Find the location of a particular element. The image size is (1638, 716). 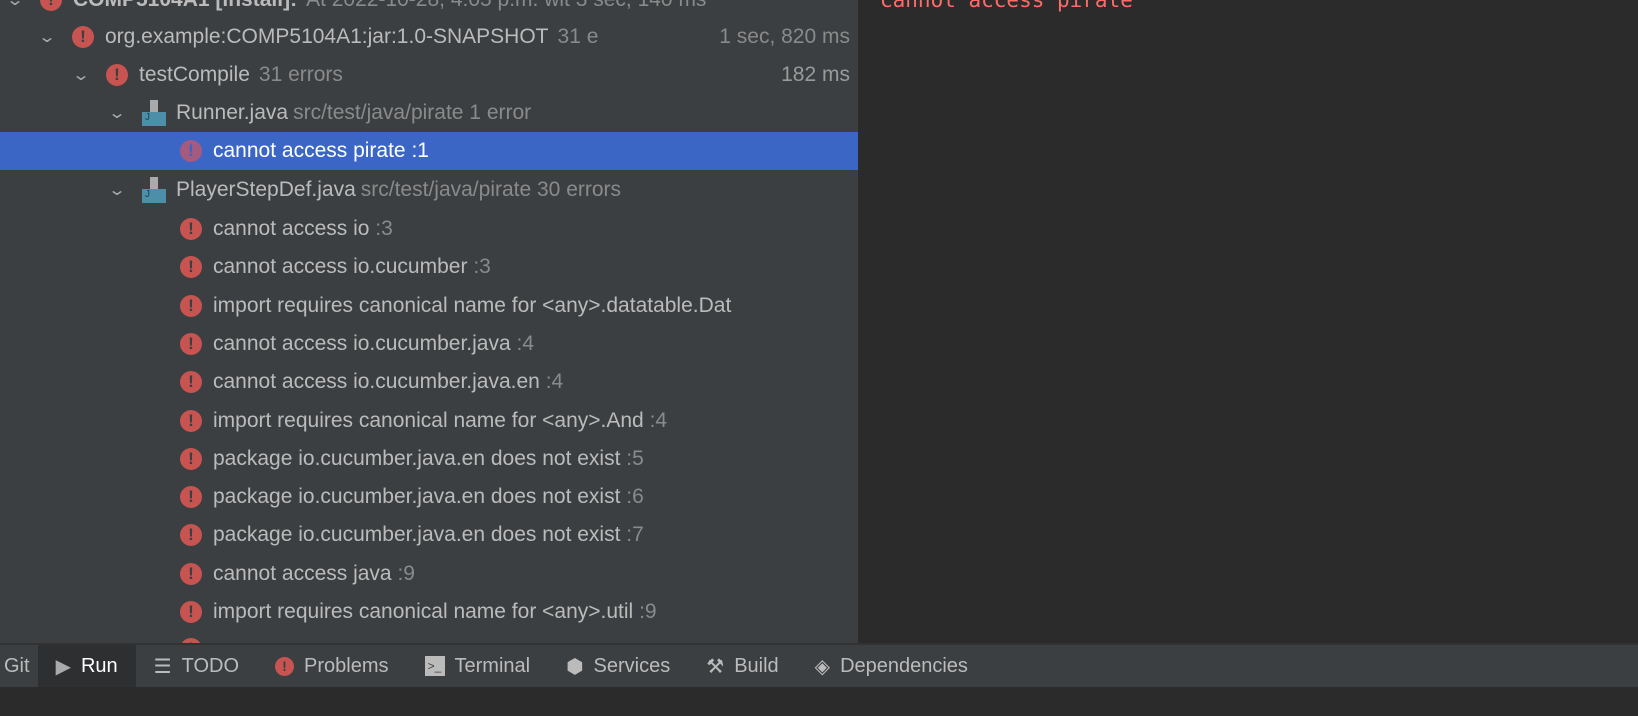

error-message: cannot access io.cucumber is located at coordinates (340, 267).